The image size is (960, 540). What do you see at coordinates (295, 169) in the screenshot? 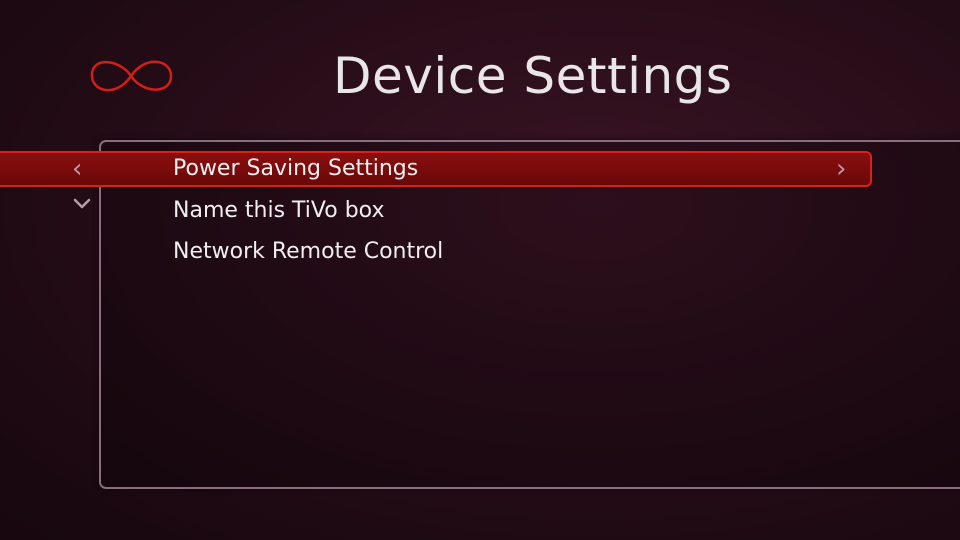
I see `menu-item-power-saving-settings: Power Saving Settings` at bounding box center [295, 169].